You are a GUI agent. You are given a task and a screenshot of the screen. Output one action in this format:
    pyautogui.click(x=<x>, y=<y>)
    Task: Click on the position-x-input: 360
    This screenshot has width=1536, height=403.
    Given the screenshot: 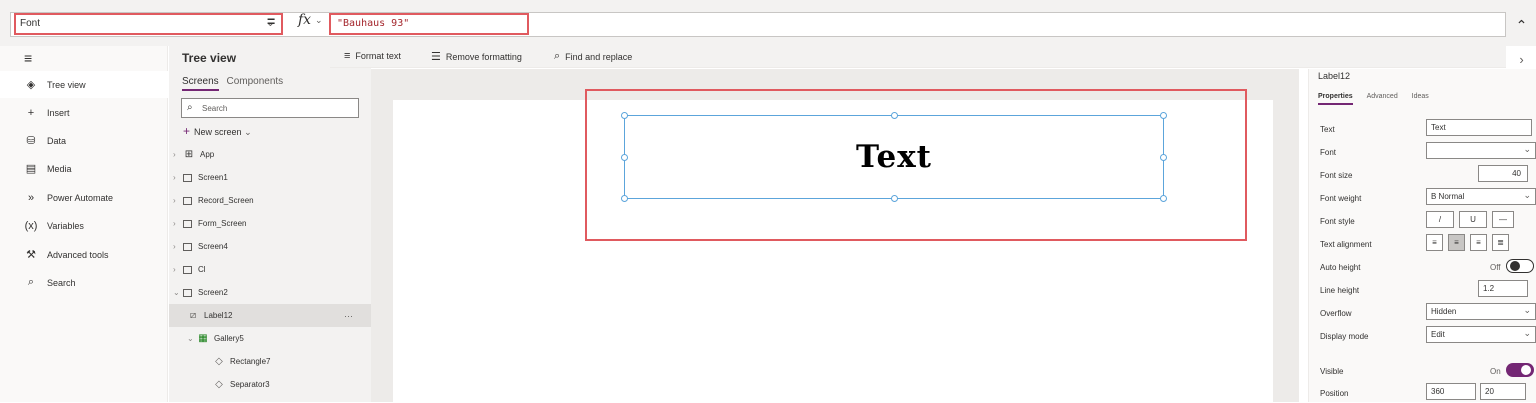 What is the action you would take?
    pyautogui.click(x=1451, y=391)
    